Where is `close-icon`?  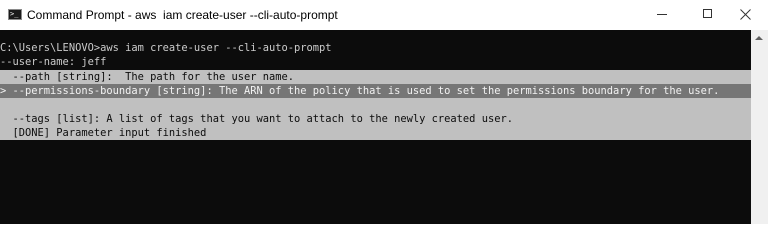
close-icon is located at coordinates (745, 14).